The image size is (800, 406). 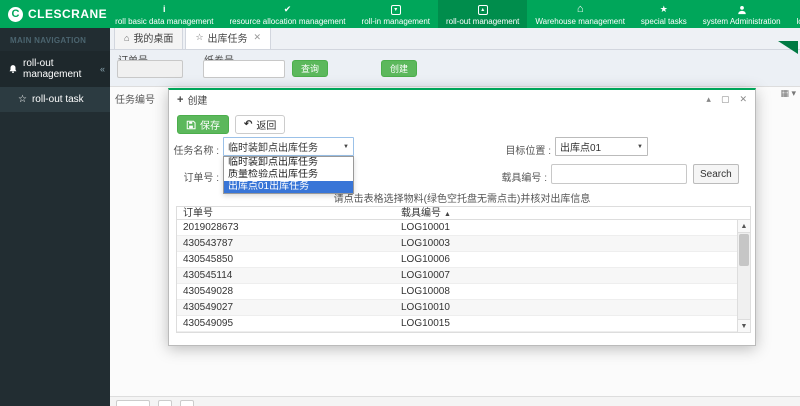 I want to click on order-no-input, so click(x=150, y=69).